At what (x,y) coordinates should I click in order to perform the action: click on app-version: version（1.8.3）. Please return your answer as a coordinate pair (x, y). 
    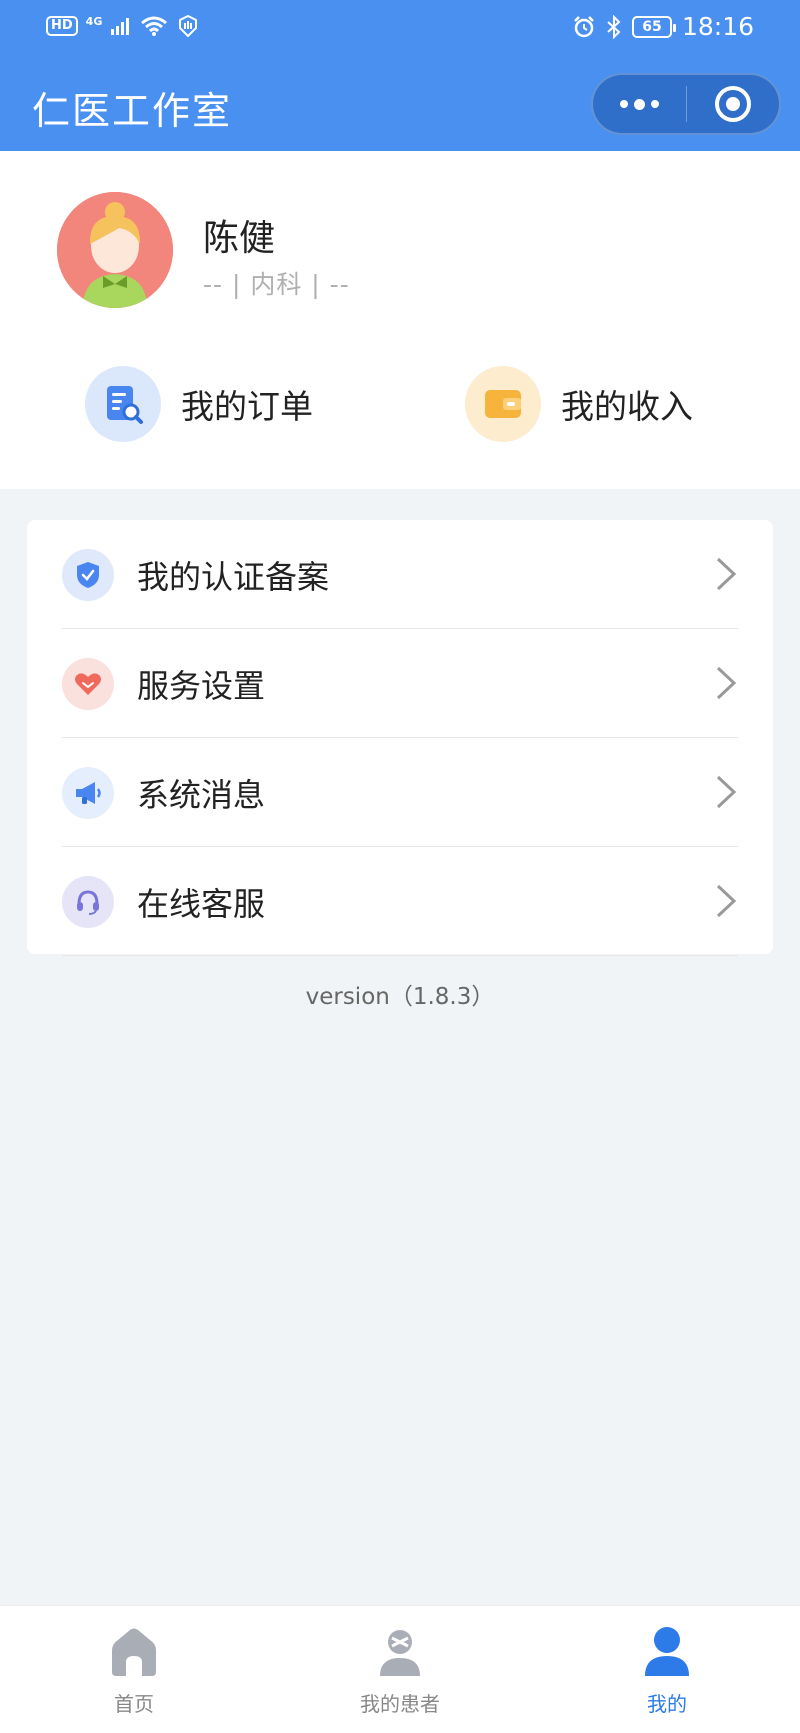
    Looking at the image, I should click on (400, 997).